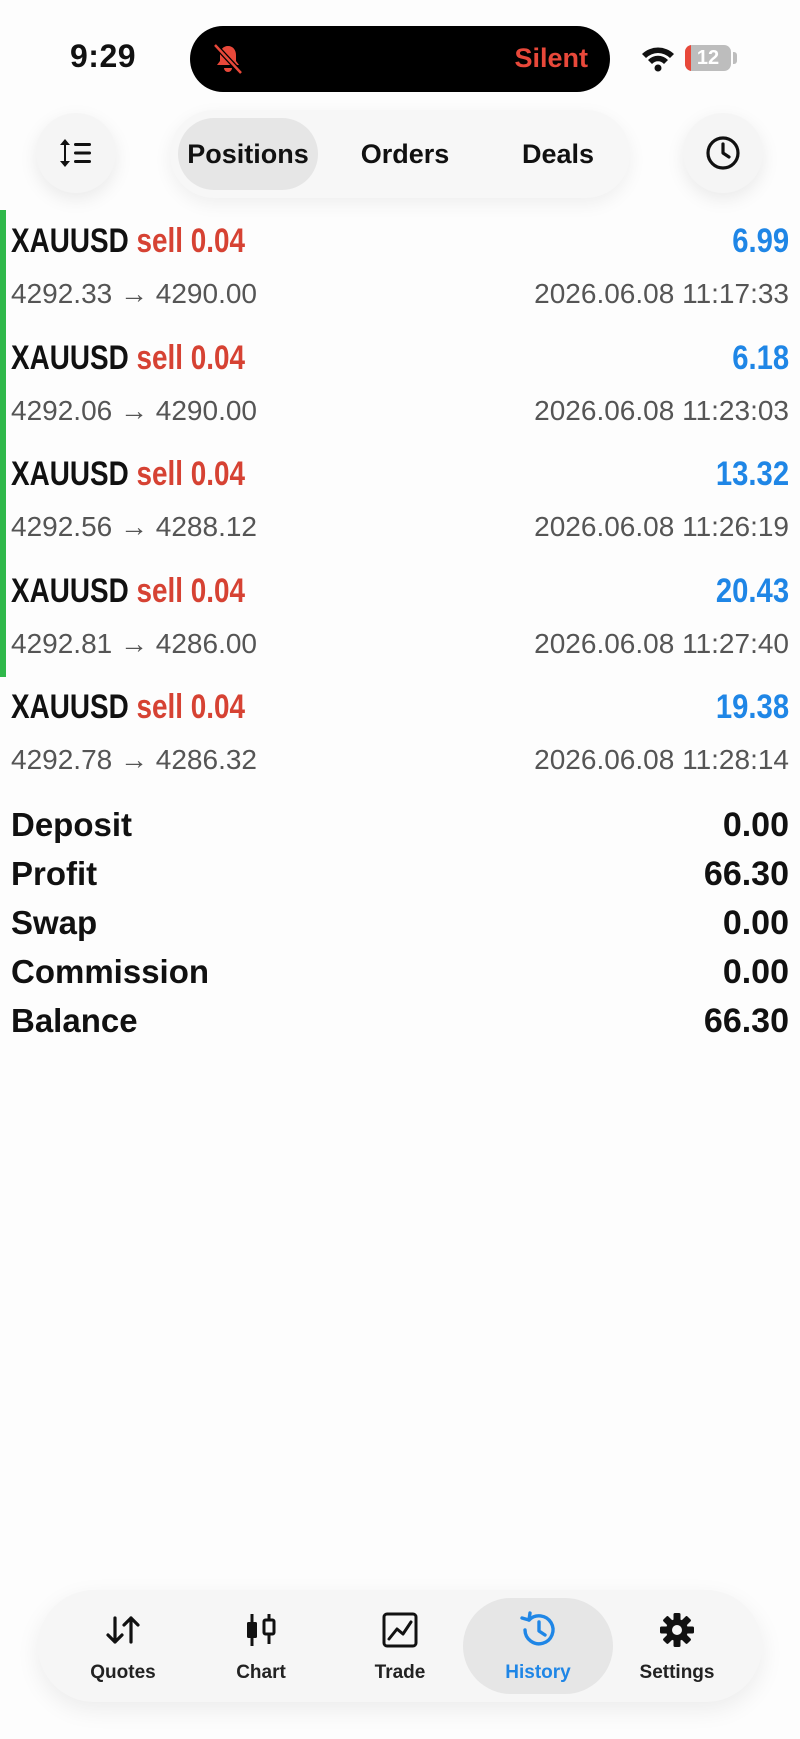  What do you see at coordinates (206, 643) in the screenshot?
I see `deal-close-price: 4286.00` at bounding box center [206, 643].